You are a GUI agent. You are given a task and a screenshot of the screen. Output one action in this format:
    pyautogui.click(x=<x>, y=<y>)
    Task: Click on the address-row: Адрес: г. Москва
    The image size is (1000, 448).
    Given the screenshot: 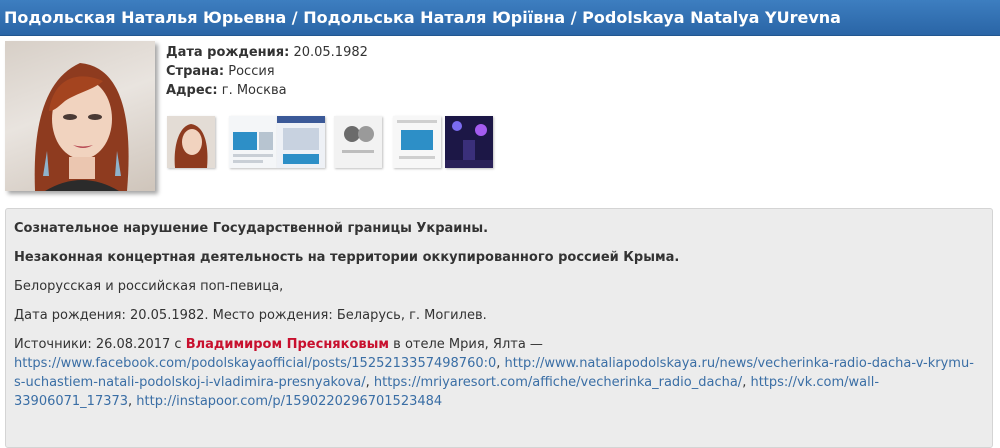 What is the action you would take?
    pyautogui.click(x=267, y=90)
    